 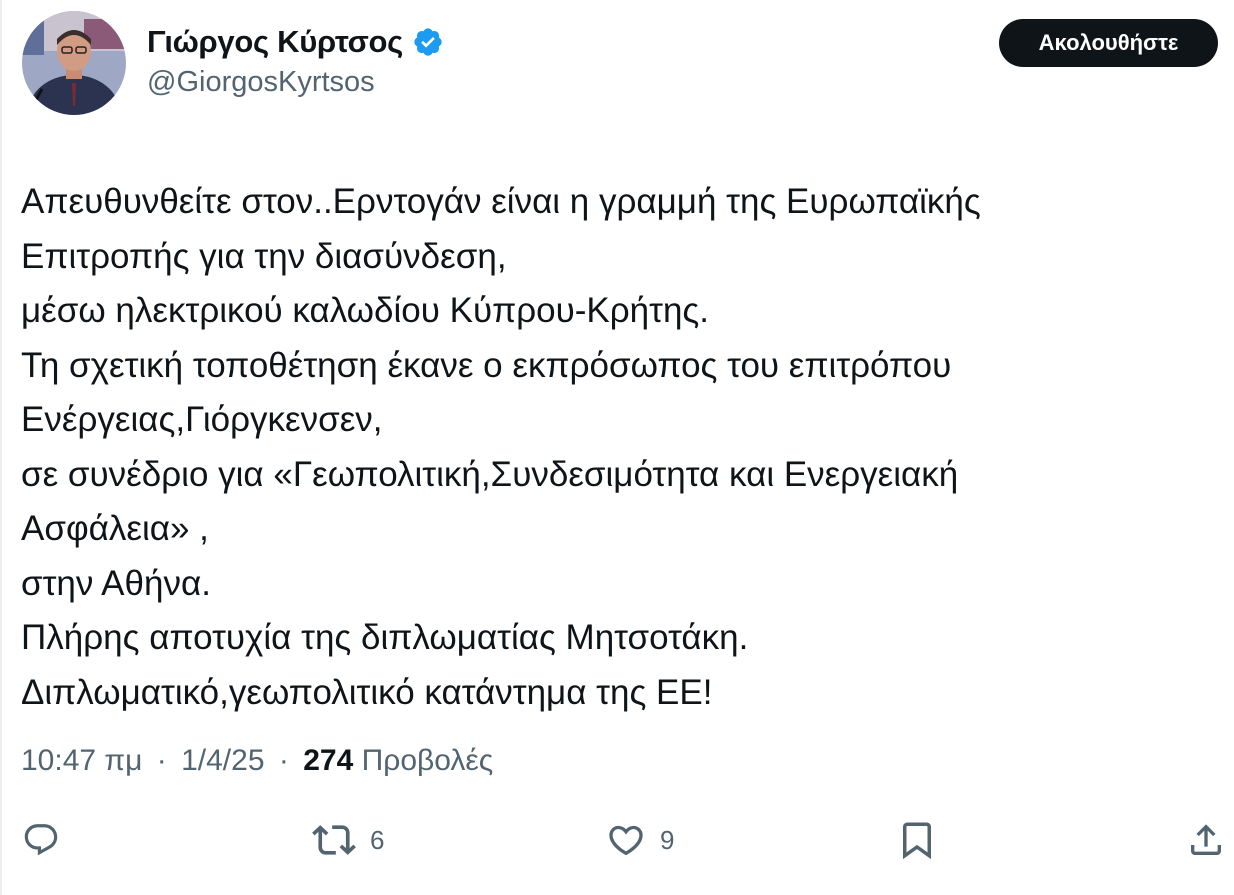 I want to click on author-display-name: Γιώργος Κύρτσος, so click(x=275, y=42).